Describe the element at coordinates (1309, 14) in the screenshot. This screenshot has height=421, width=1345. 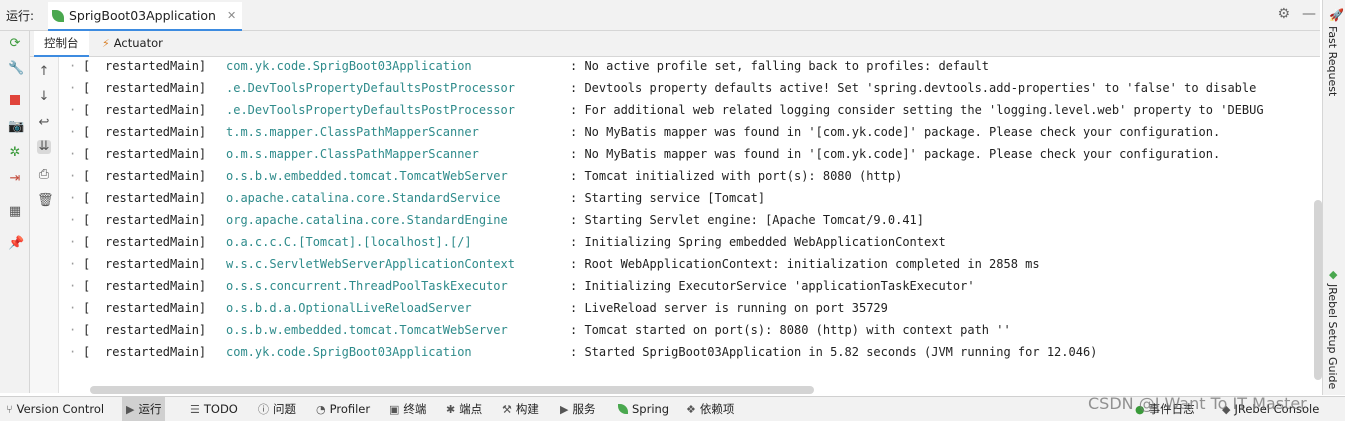
I see `minimize-icon: —` at that location.